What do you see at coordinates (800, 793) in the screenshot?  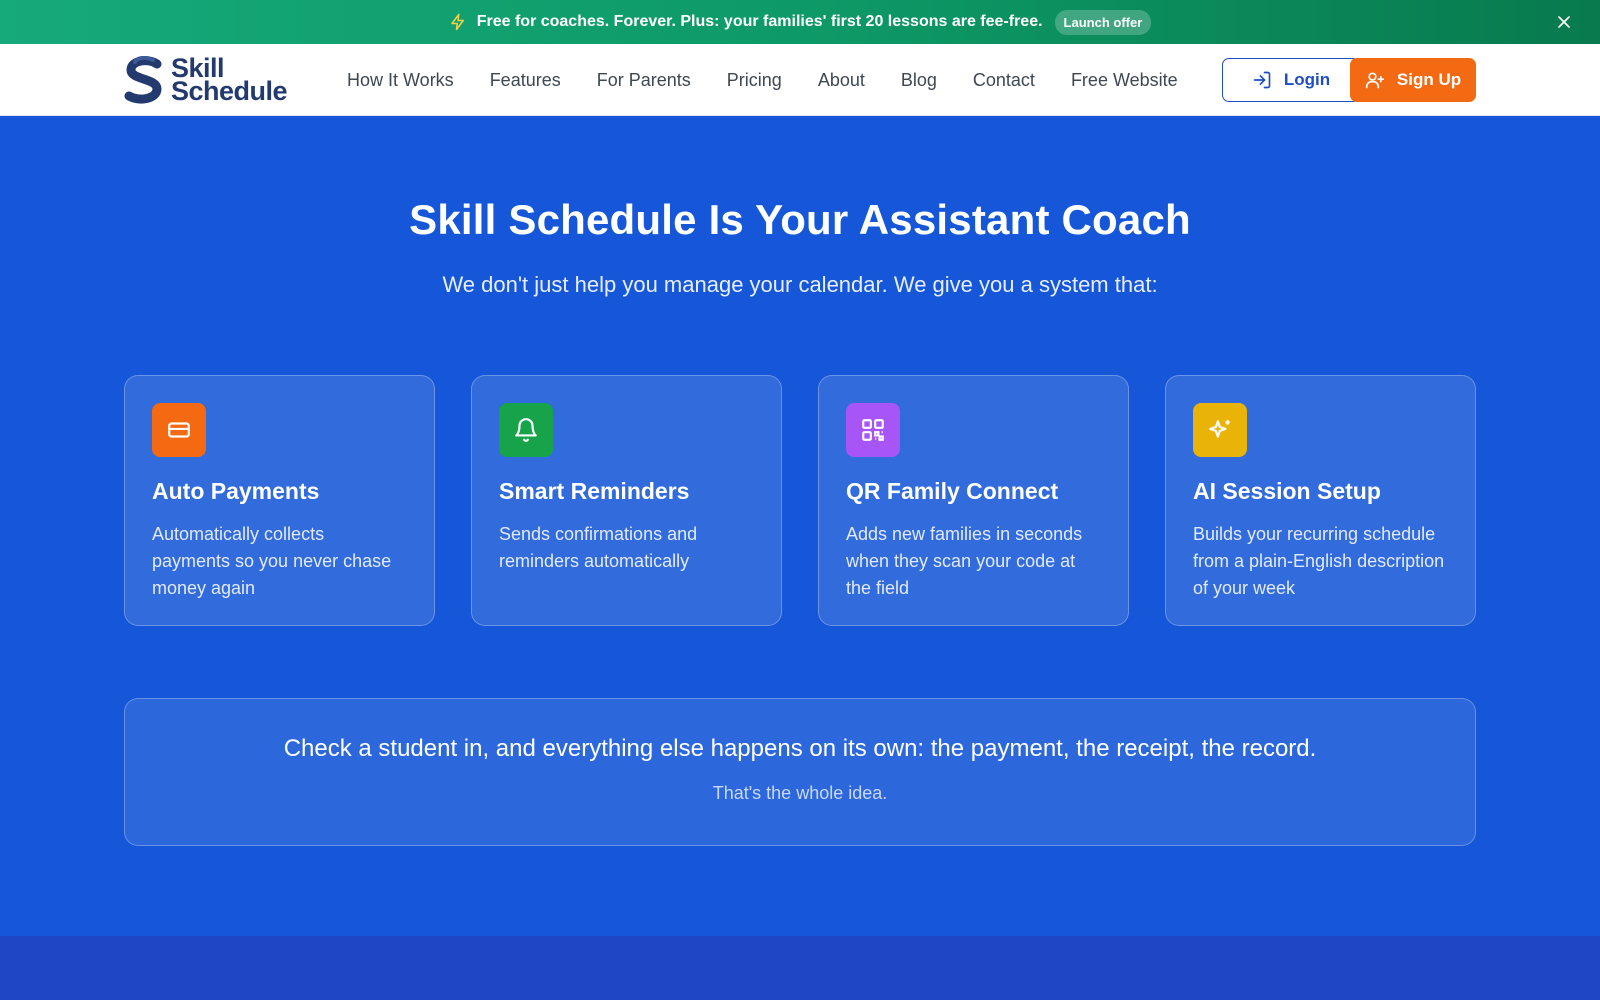 I see `callout-sub-text: That's the whole idea.` at bounding box center [800, 793].